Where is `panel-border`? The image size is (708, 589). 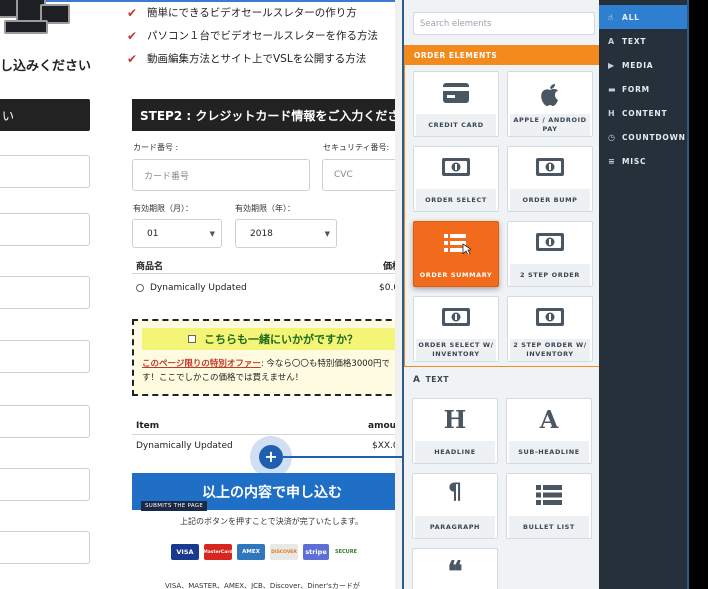 panel-border is located at coordinates (688, 294).